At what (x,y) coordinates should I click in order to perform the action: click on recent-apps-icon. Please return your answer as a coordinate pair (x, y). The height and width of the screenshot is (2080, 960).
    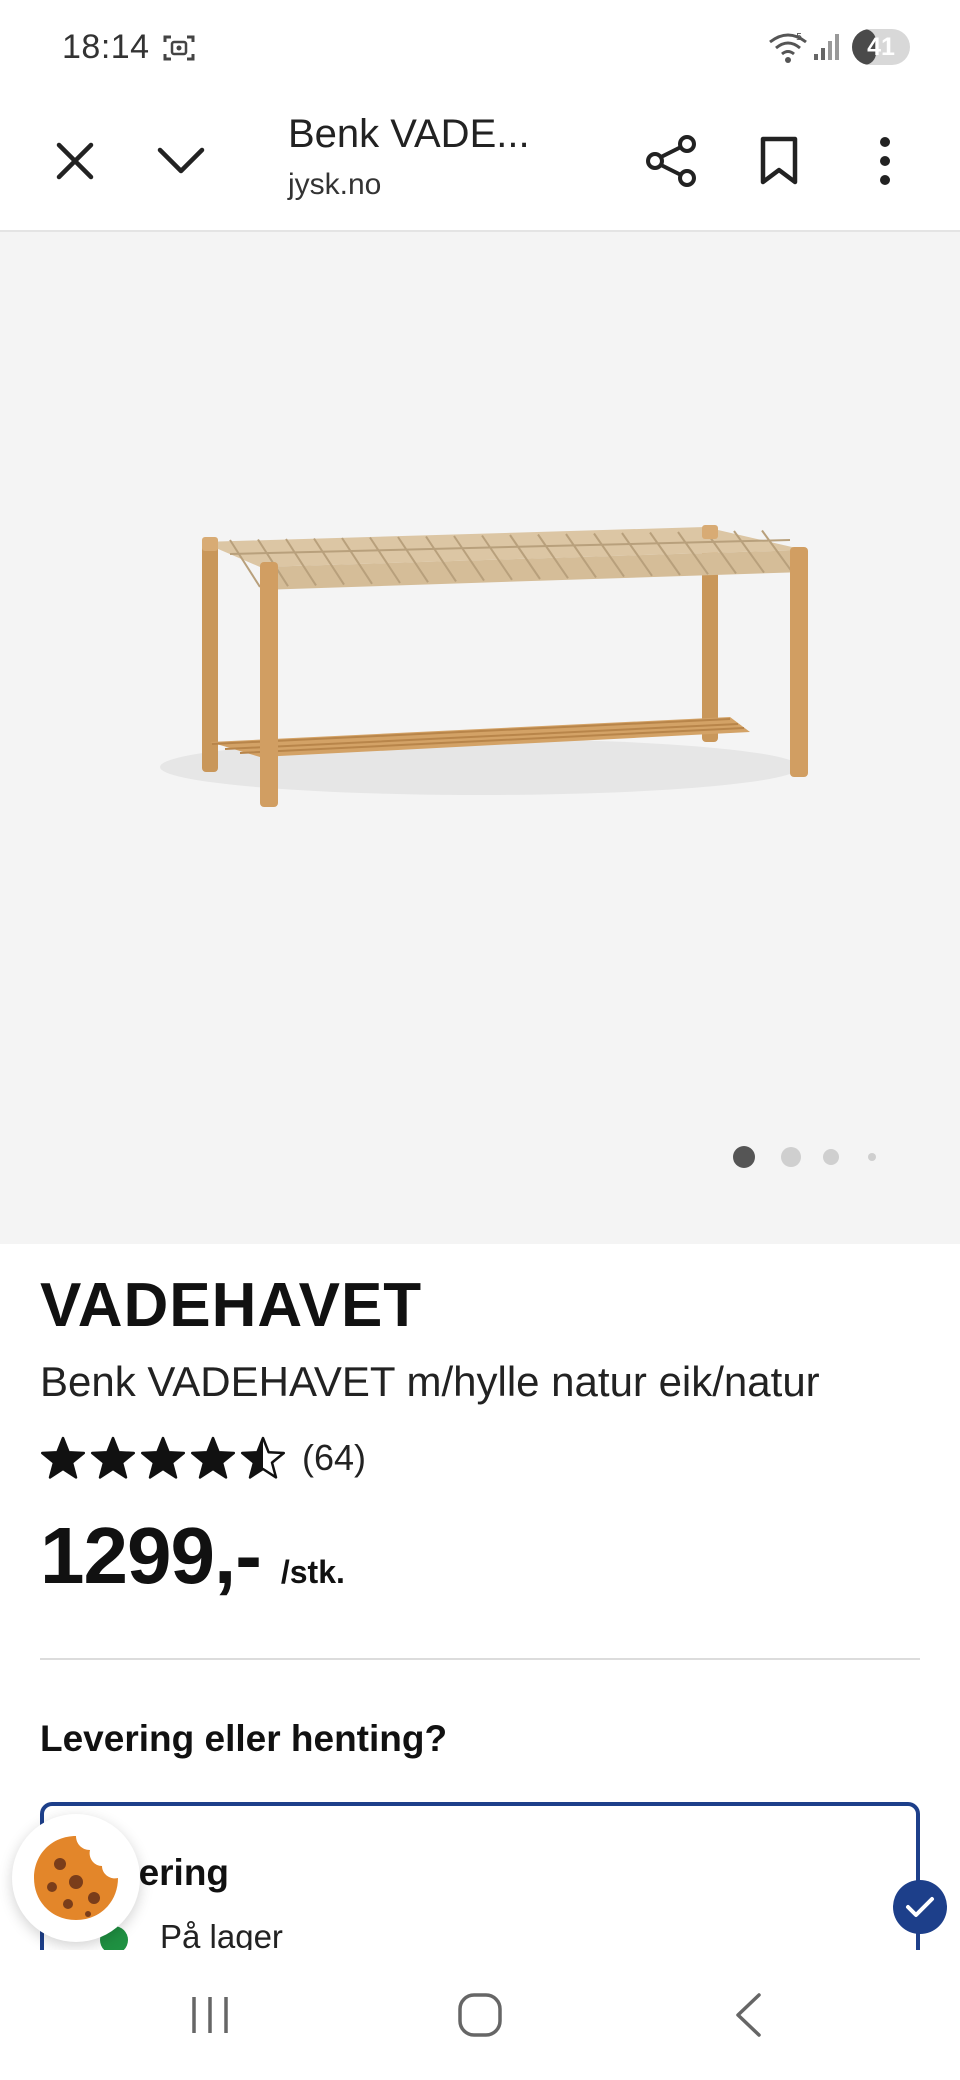
    Looking at the image, I should click on (210, 2015).